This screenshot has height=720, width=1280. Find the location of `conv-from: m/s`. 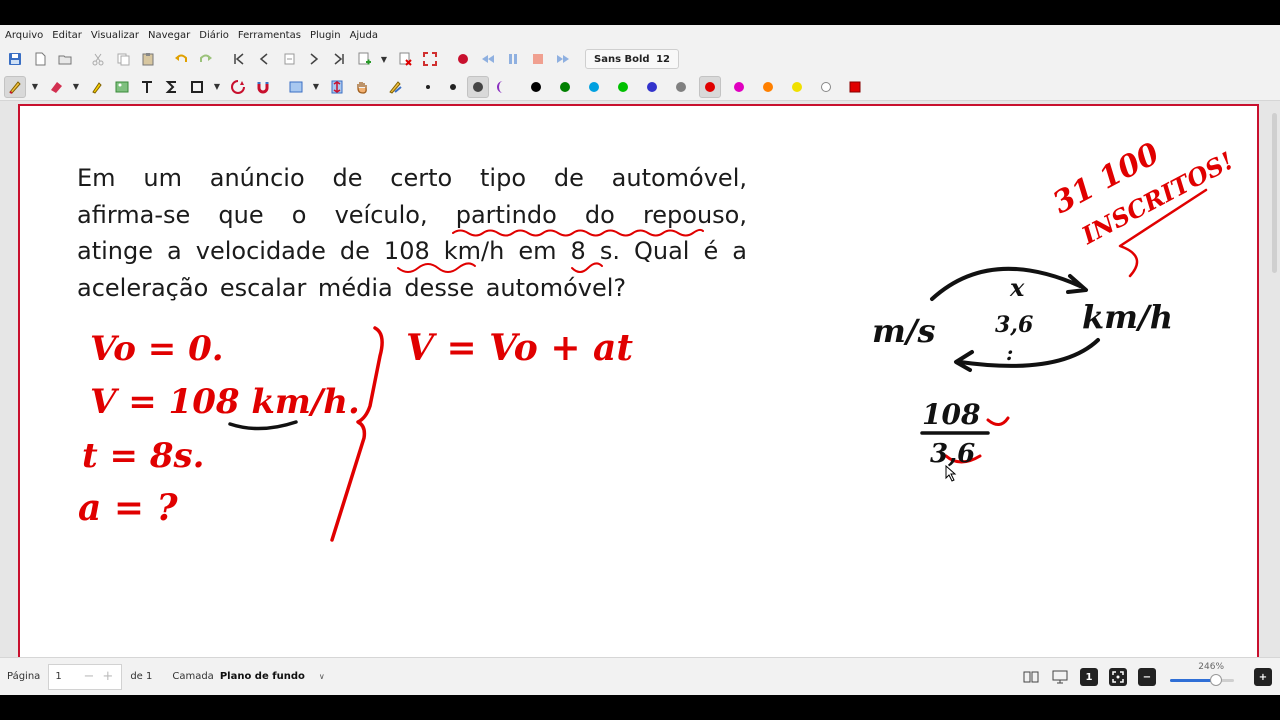

conv-from: m/s is located at coordinates (904, 331).